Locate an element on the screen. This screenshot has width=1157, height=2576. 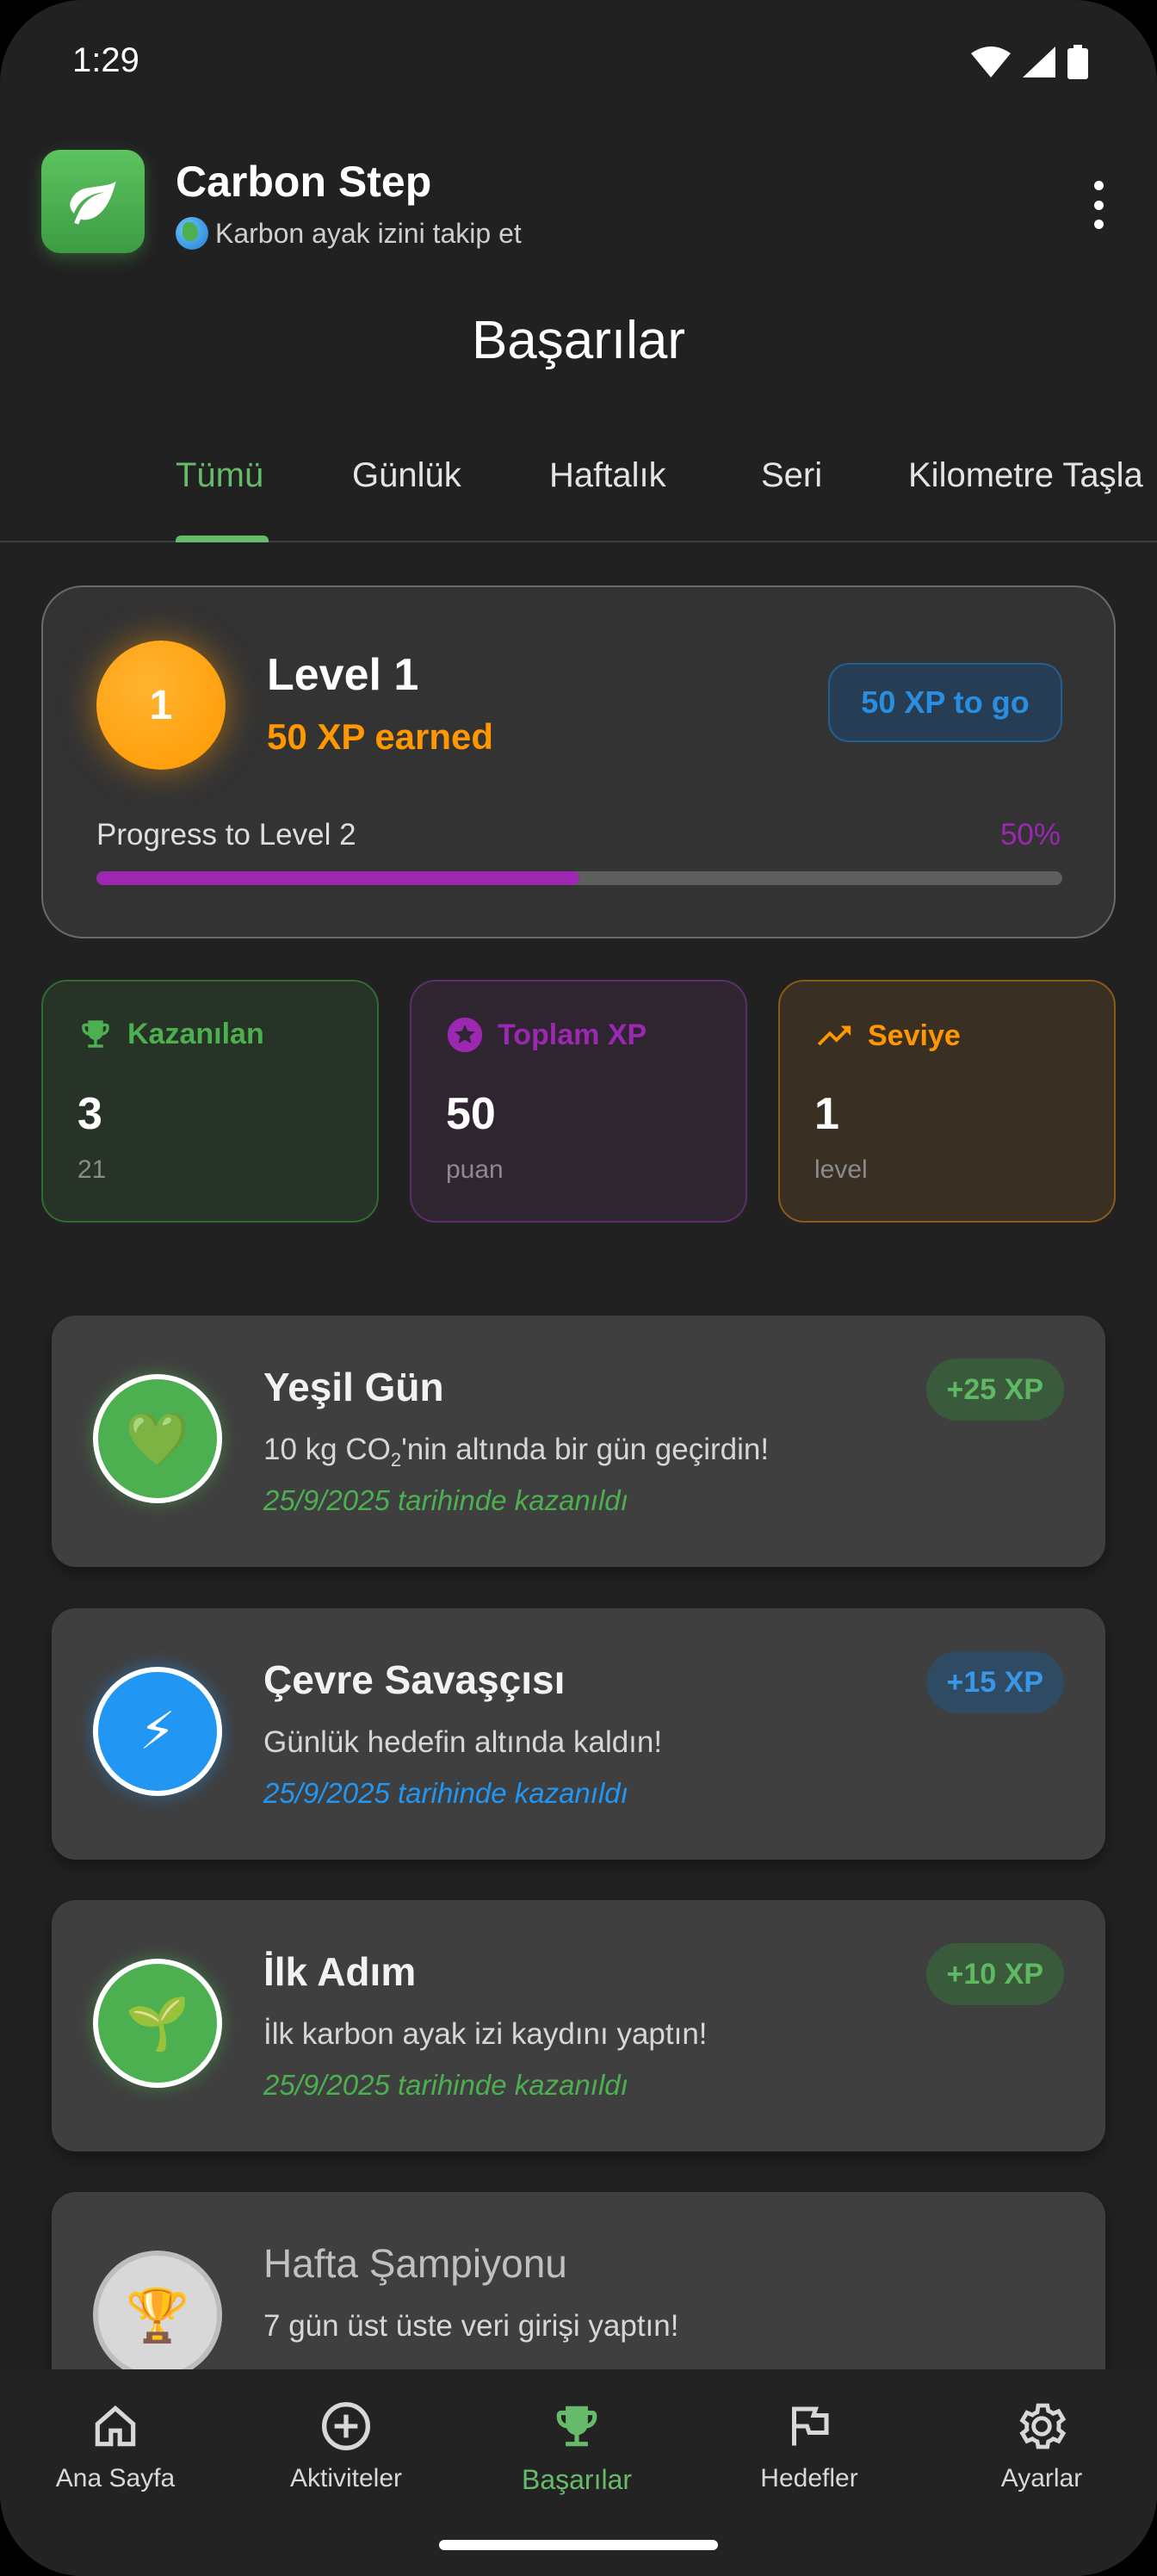
stat-card-total-xp: Toplam XP 50 puan is located at coordinates (579, 1101).